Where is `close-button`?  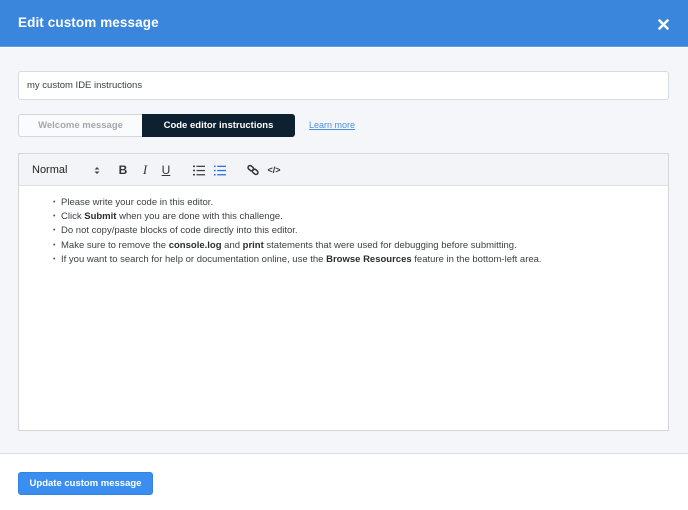 close-button is located at coordinates (663, 24).